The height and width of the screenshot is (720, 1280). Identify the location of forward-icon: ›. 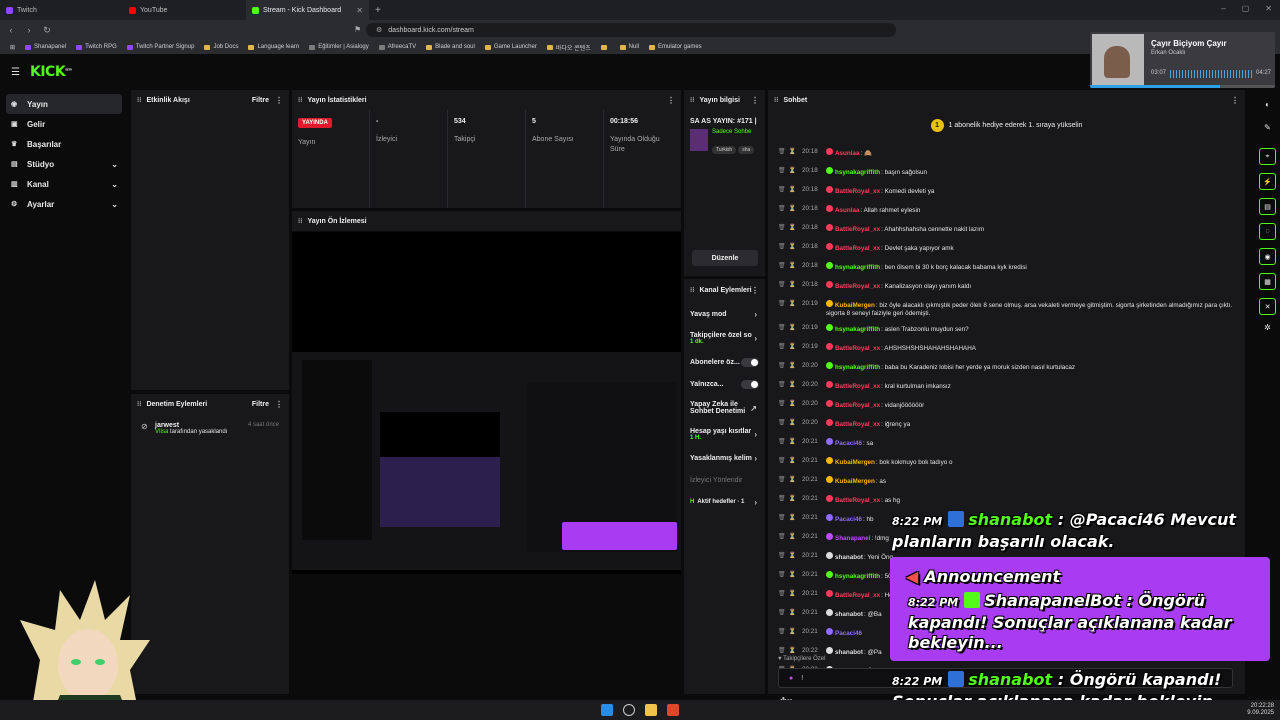
(29, 30).